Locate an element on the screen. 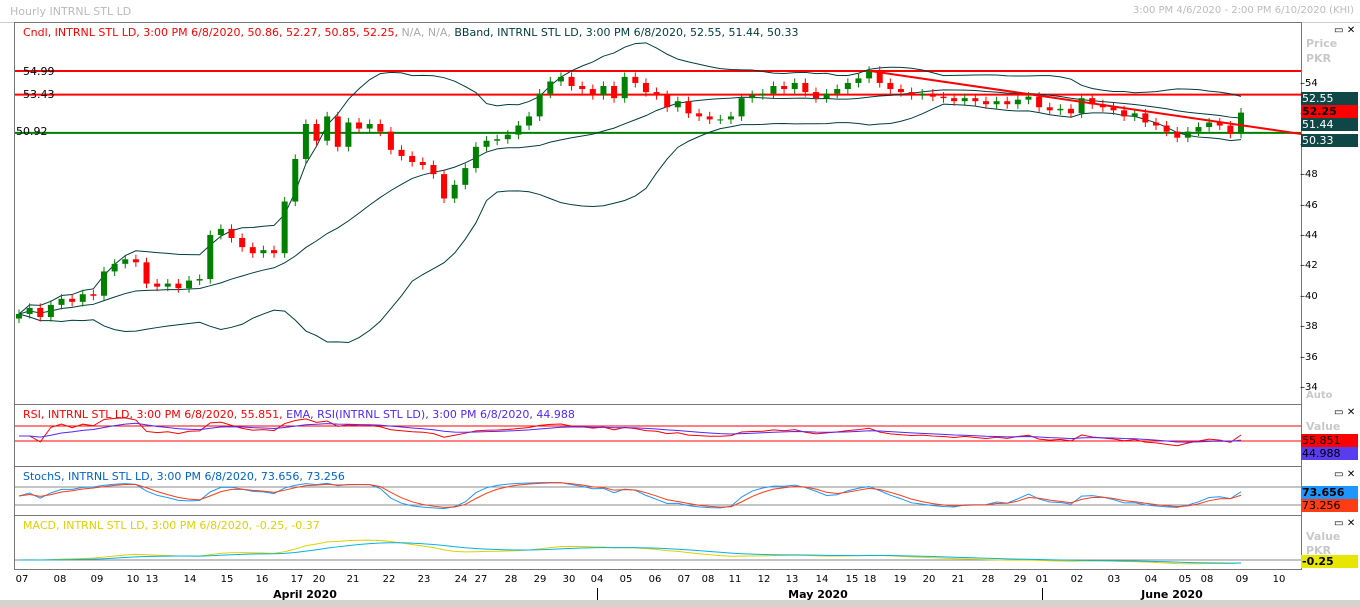 The width and height of the screenshot is (1360, 607). trend-line is located at coordinates (1084, 102).